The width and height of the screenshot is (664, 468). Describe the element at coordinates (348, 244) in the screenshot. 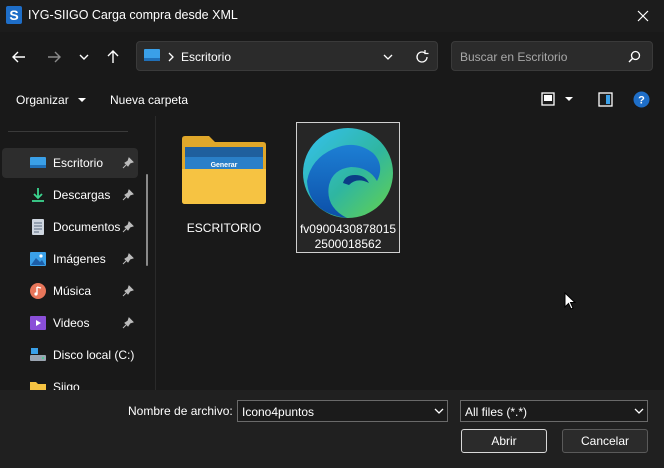

I see `file-name-line2: 2500018562` at that location.